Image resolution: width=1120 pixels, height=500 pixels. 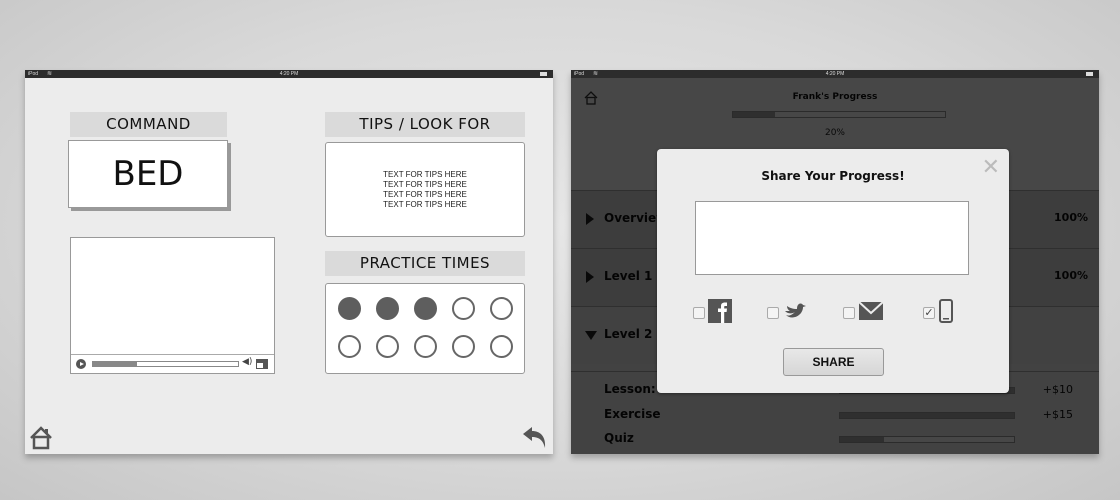 I want to click on facebook-icon, so click(x=720, y=311).